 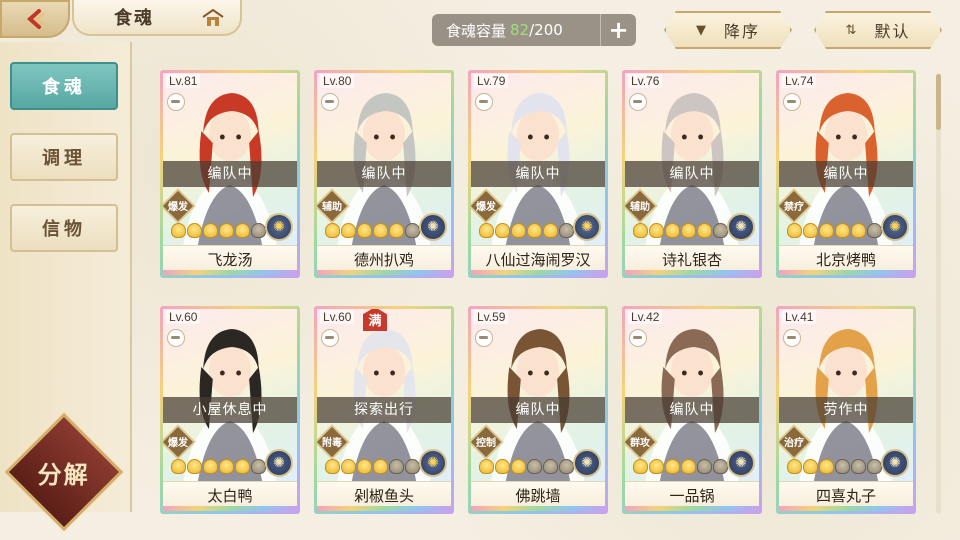 I want to click on back-button, so click(x=35, y=19).